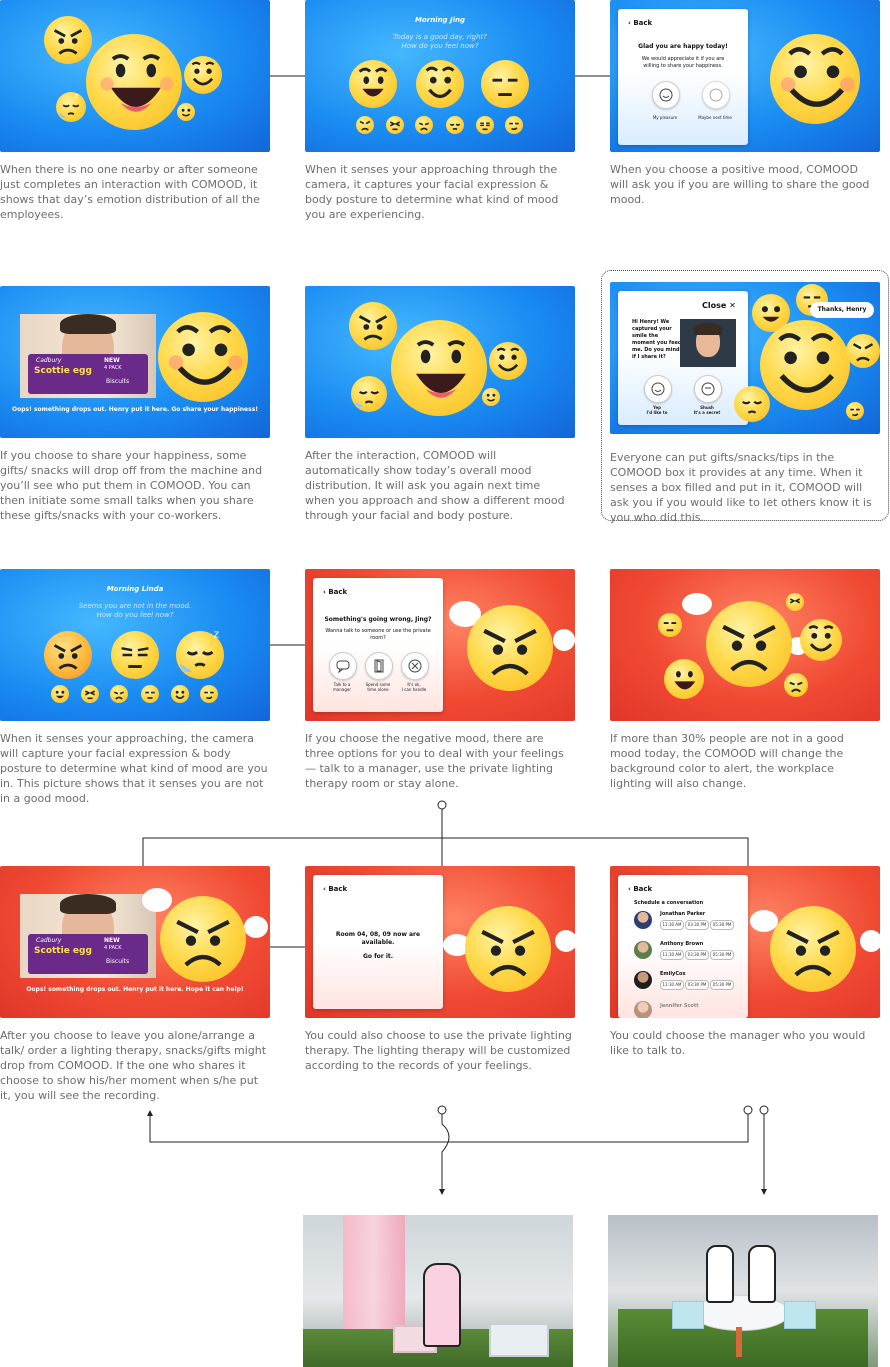 This screenshot has height=1367, width=890. I want to click on therapy-room-model-photo, so click(438, 1291).